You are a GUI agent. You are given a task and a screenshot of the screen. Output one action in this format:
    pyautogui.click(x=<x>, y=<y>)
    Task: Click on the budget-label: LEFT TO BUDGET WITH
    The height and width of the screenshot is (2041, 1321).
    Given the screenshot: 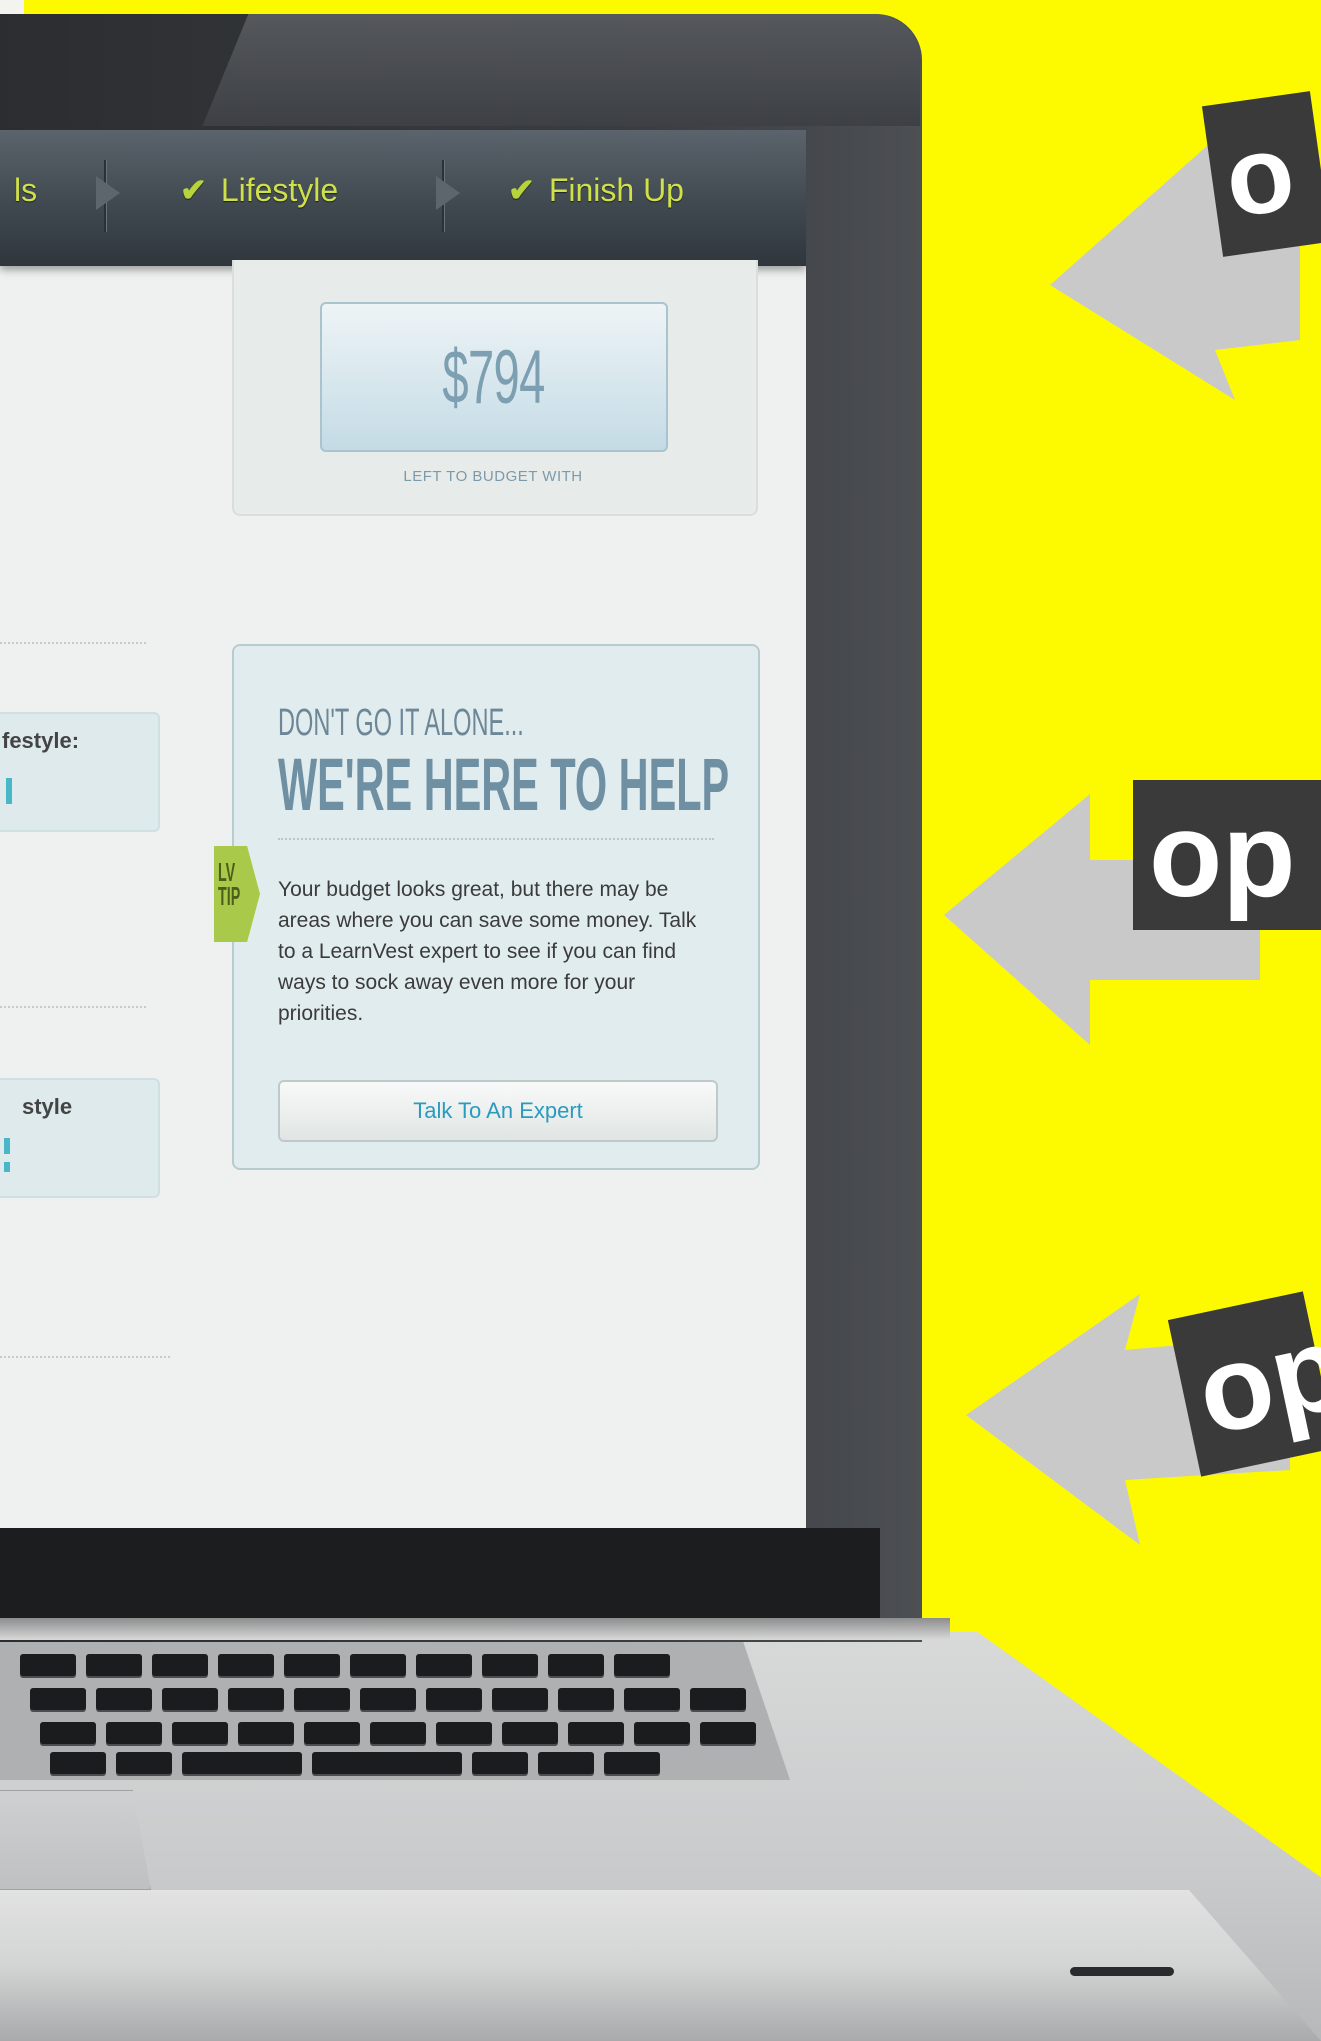 What is the action you would take?
    pyautogui.click(x=493, y=476)
    